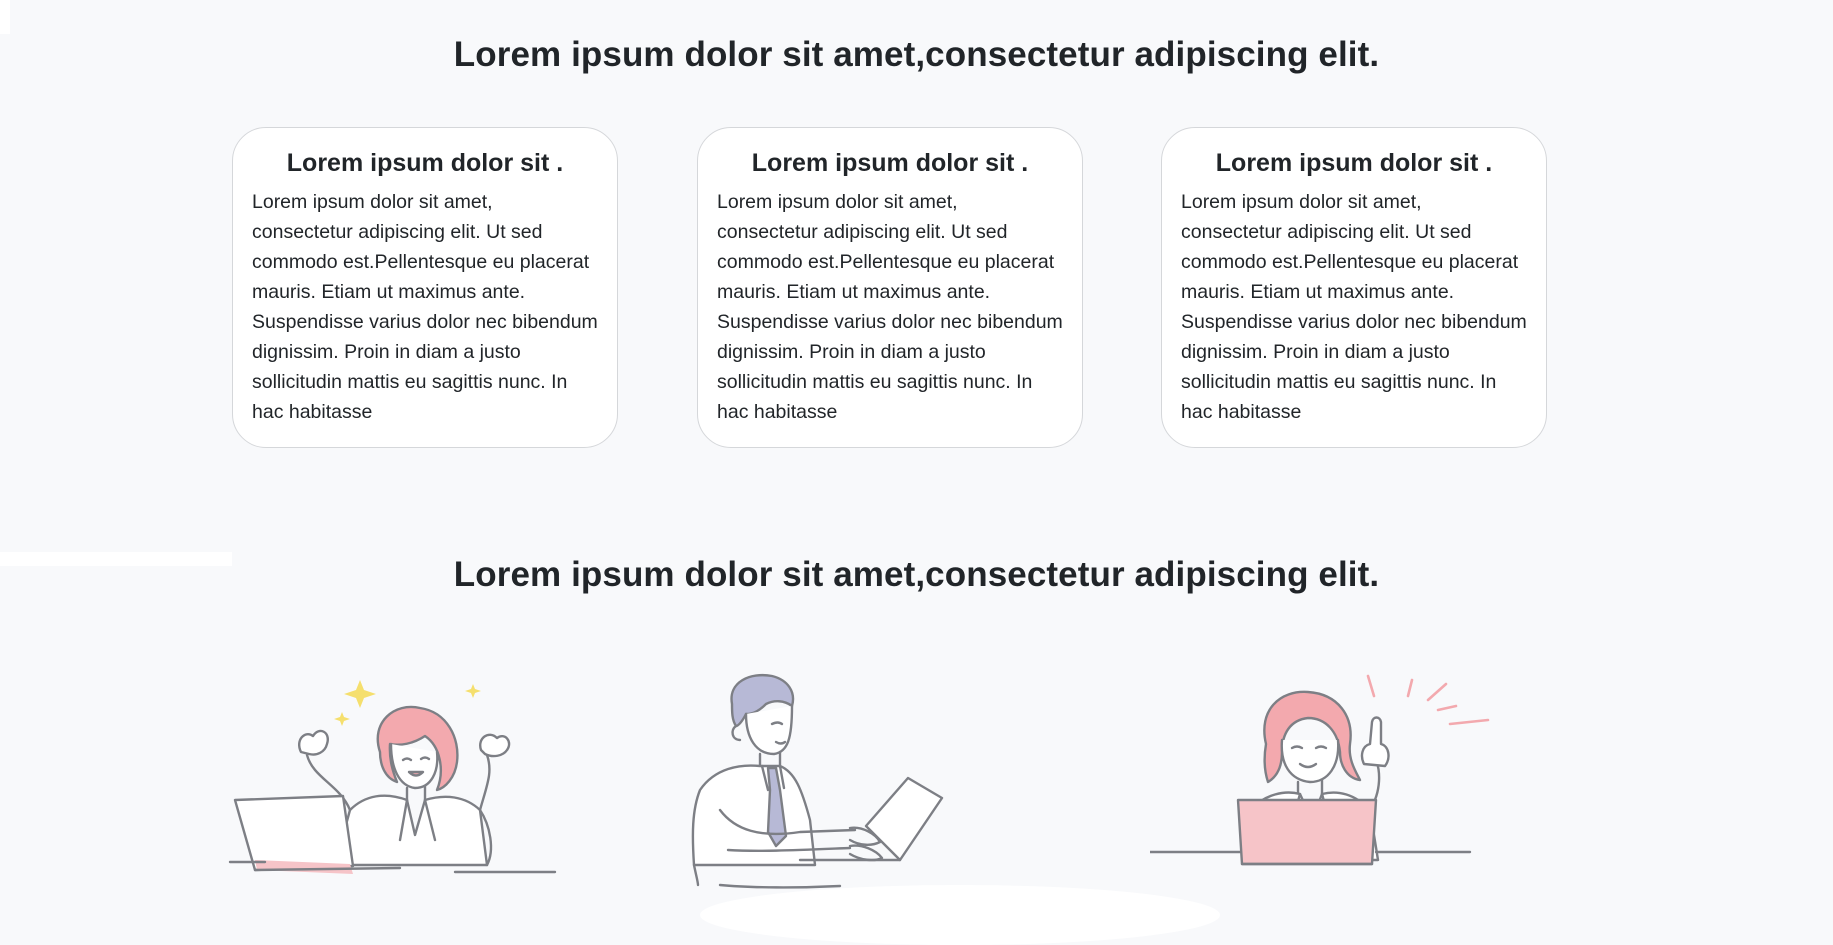 Image resolution: width=1833 pixels, height=945 pixels. Describe the element at coordinates (960, 915) in the screenshot. I see `footer-curve` at that location.